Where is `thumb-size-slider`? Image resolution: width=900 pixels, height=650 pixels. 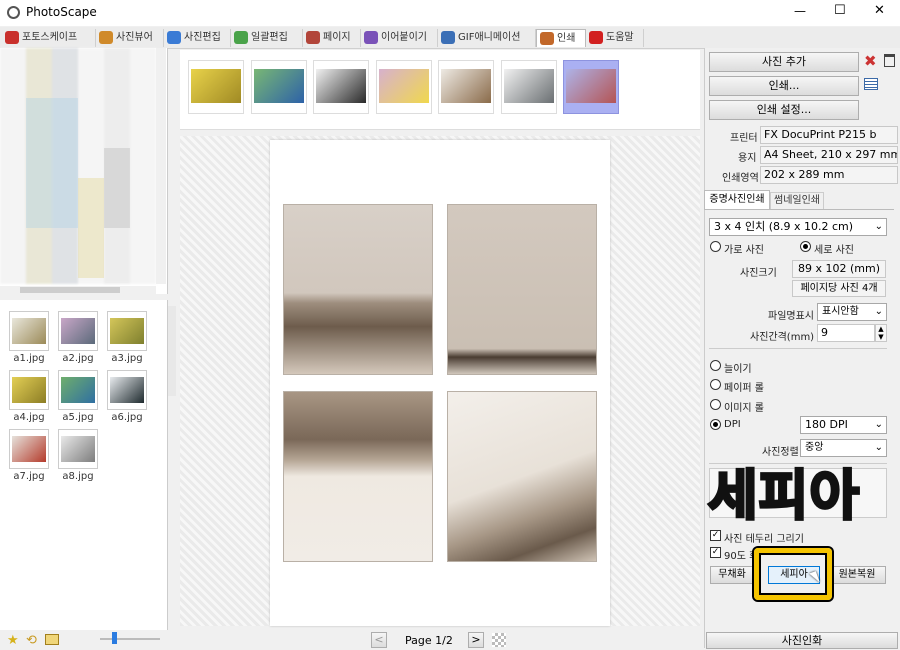 thumb-size-slider is located at coordinates (130, 639).